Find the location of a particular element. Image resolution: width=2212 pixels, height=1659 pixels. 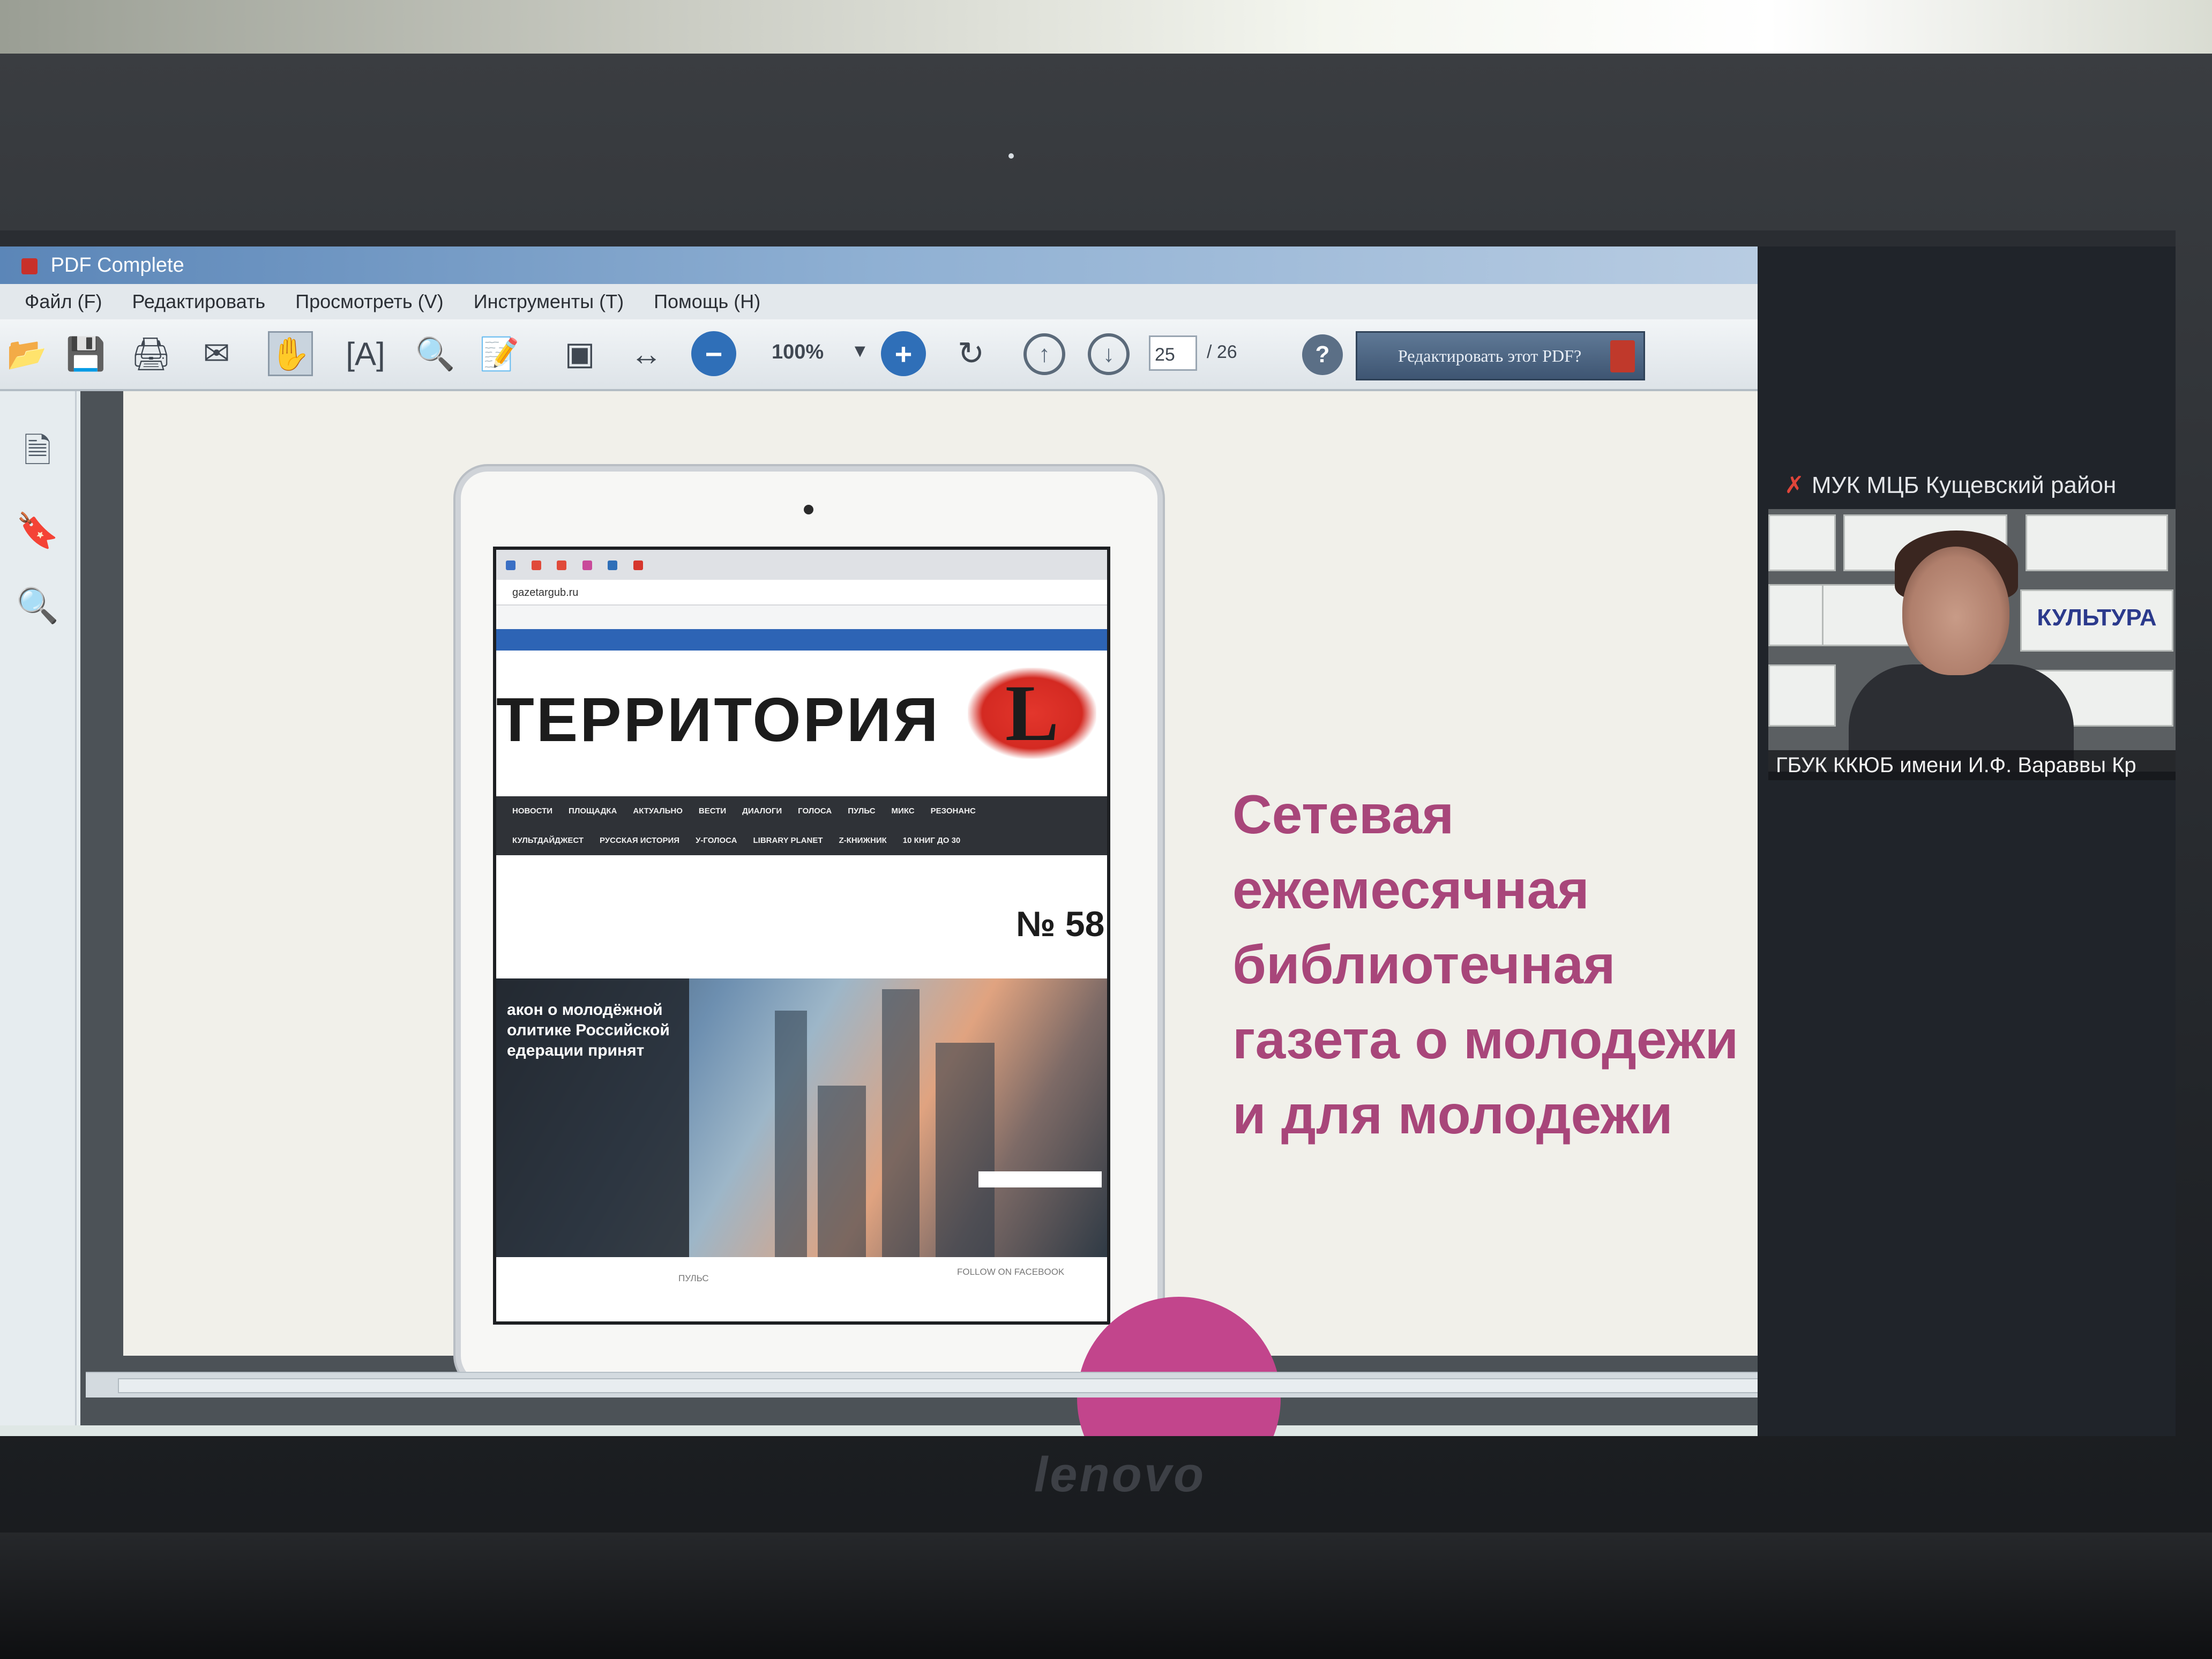

edit-pdf-button: Редактировать этот PDF? is located at coordinates (1500, 355).